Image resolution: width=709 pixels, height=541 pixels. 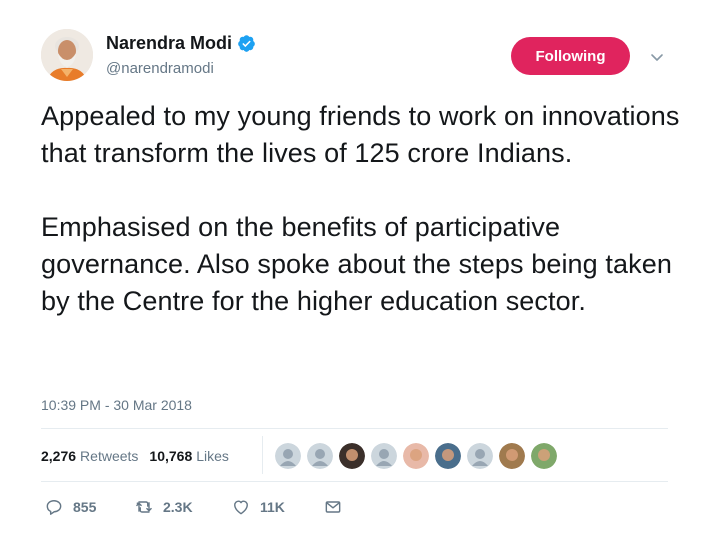 I want to click on divider-bottom, so click(x=354, y=481).